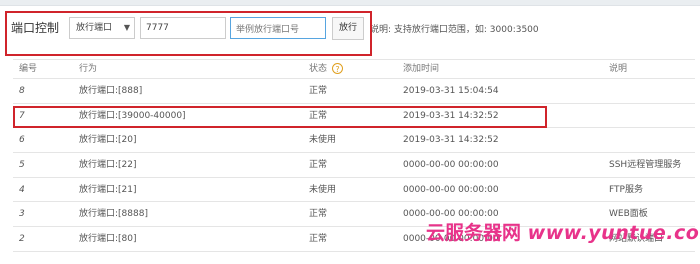  I want to click on row-action: 放行端口:[888], so click(111, 91).